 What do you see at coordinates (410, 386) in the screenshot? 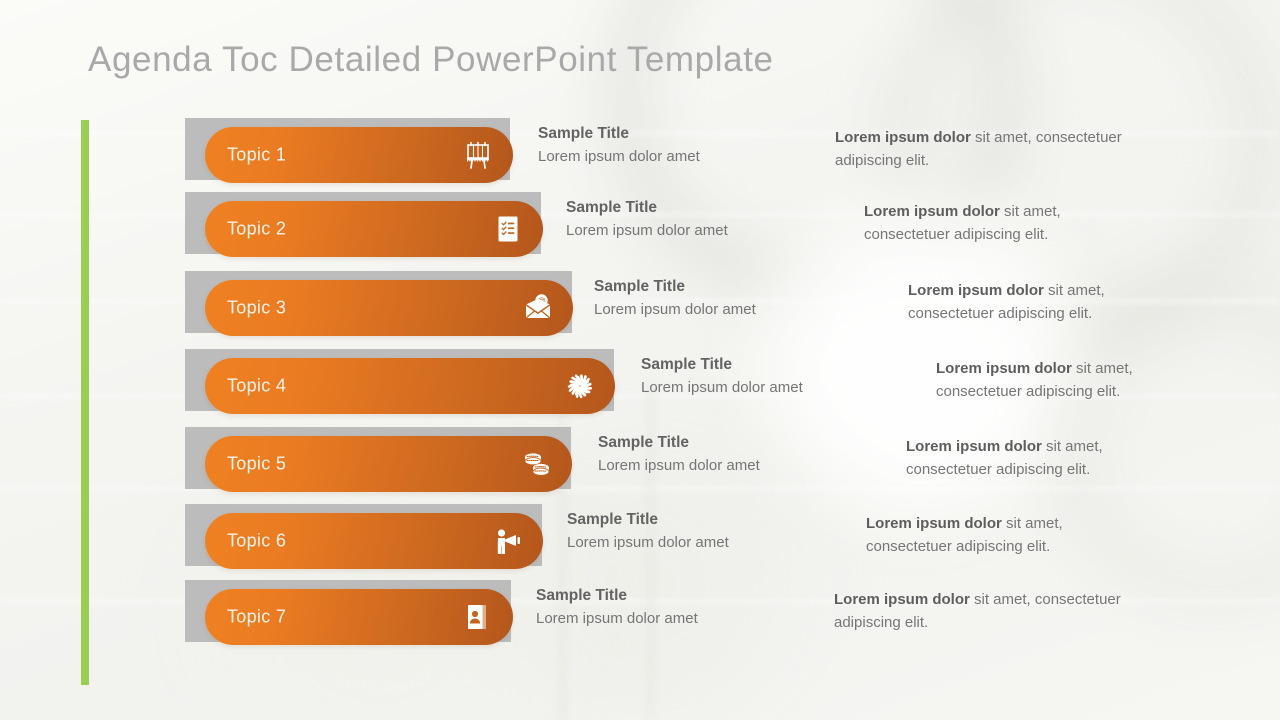
I see `topic-pill-4: Topic 4` at bounding box center [410, 386].